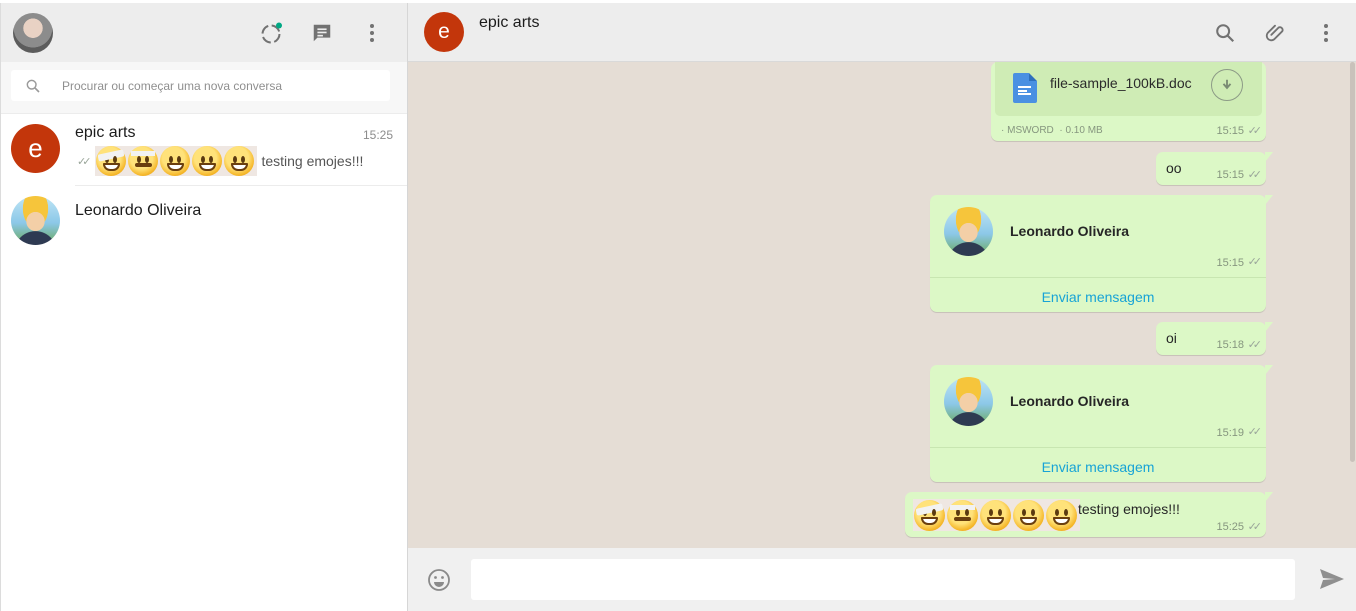  Describe the element at coordinates (272, 33) in the screenshot. I see `status-icon` at that location.